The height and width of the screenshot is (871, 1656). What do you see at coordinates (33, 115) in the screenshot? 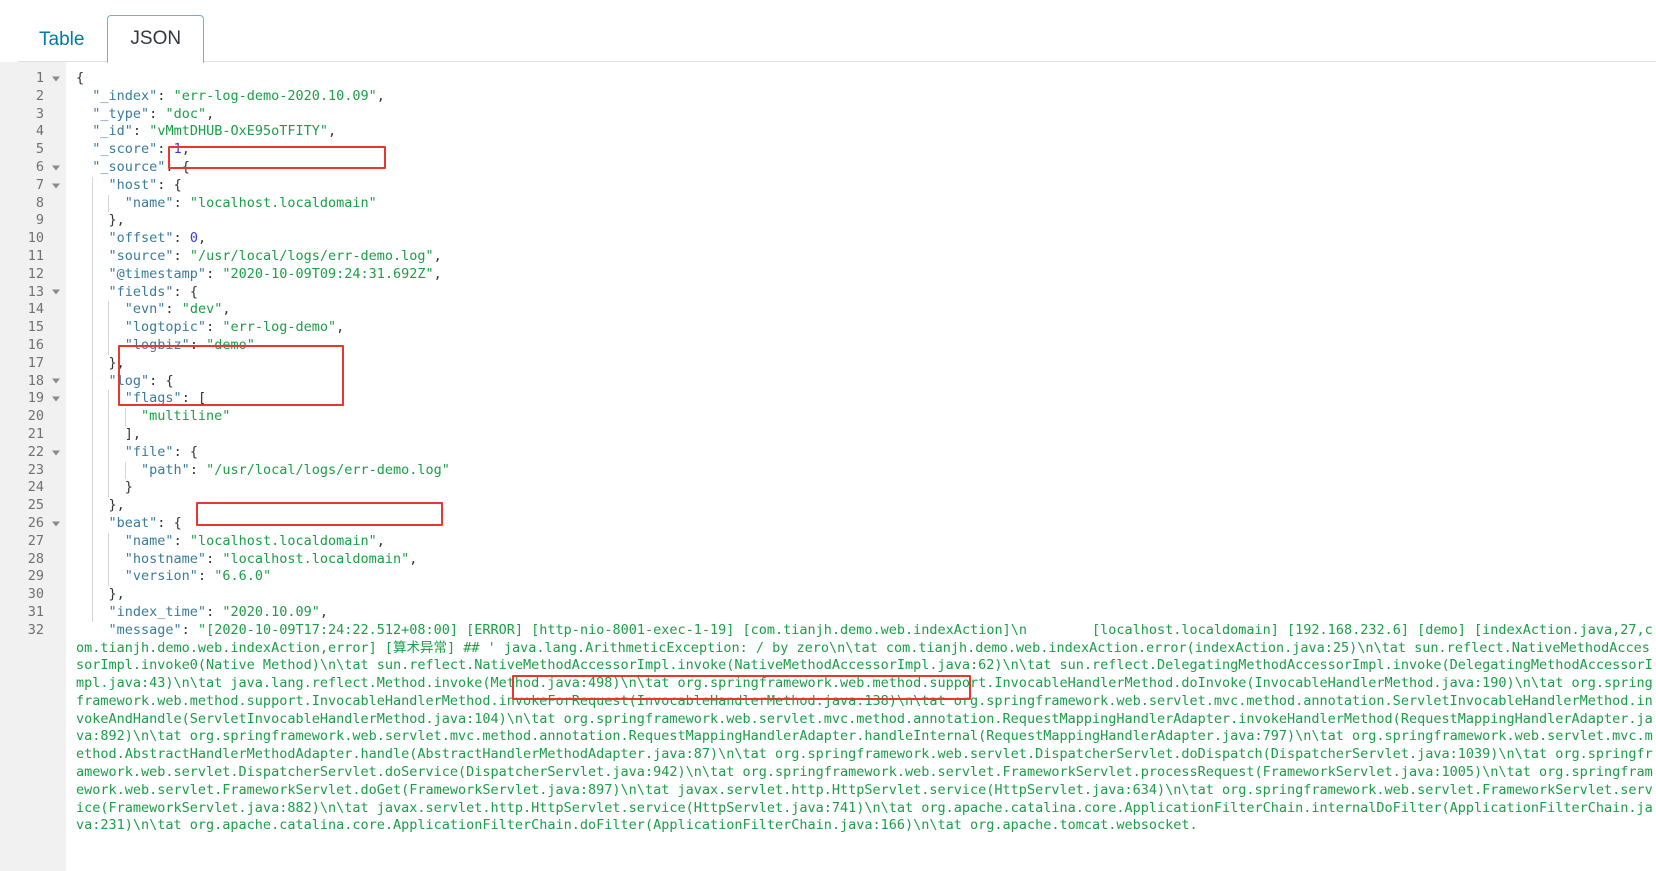
I see `line-number: 3` at bounding box center [33, 115].